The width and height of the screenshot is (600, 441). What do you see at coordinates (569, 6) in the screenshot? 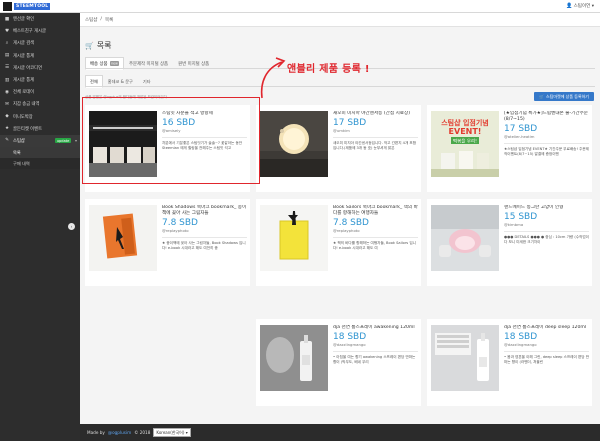
I see `user-icon: 👤` at bounding box center [569, 6].